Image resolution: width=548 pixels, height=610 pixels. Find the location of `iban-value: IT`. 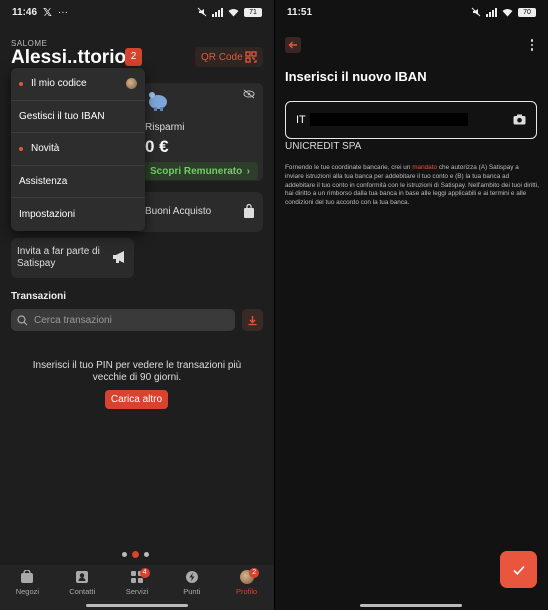

iban-value: IT is located at coordinates (301, 120).